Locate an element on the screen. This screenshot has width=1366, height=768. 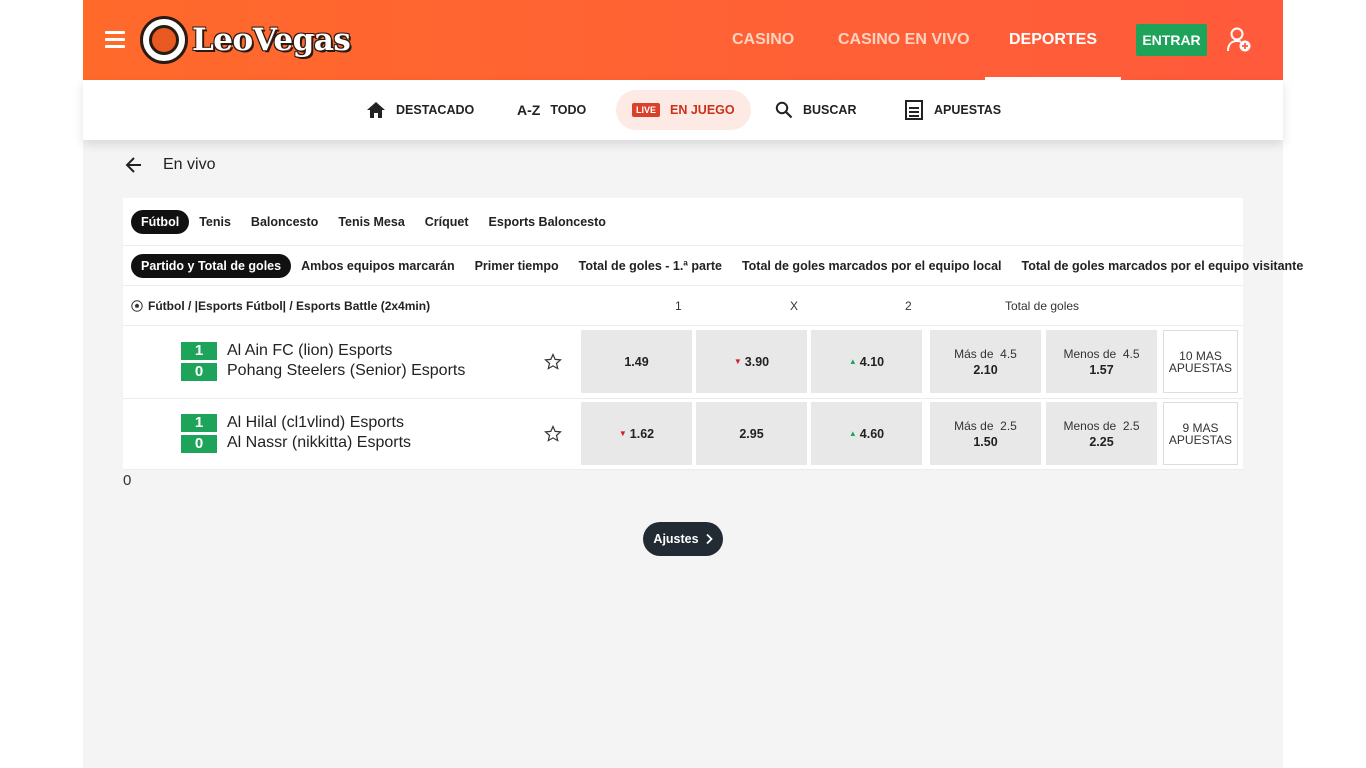
add-user-icon is located at coordinates (1239, 40).